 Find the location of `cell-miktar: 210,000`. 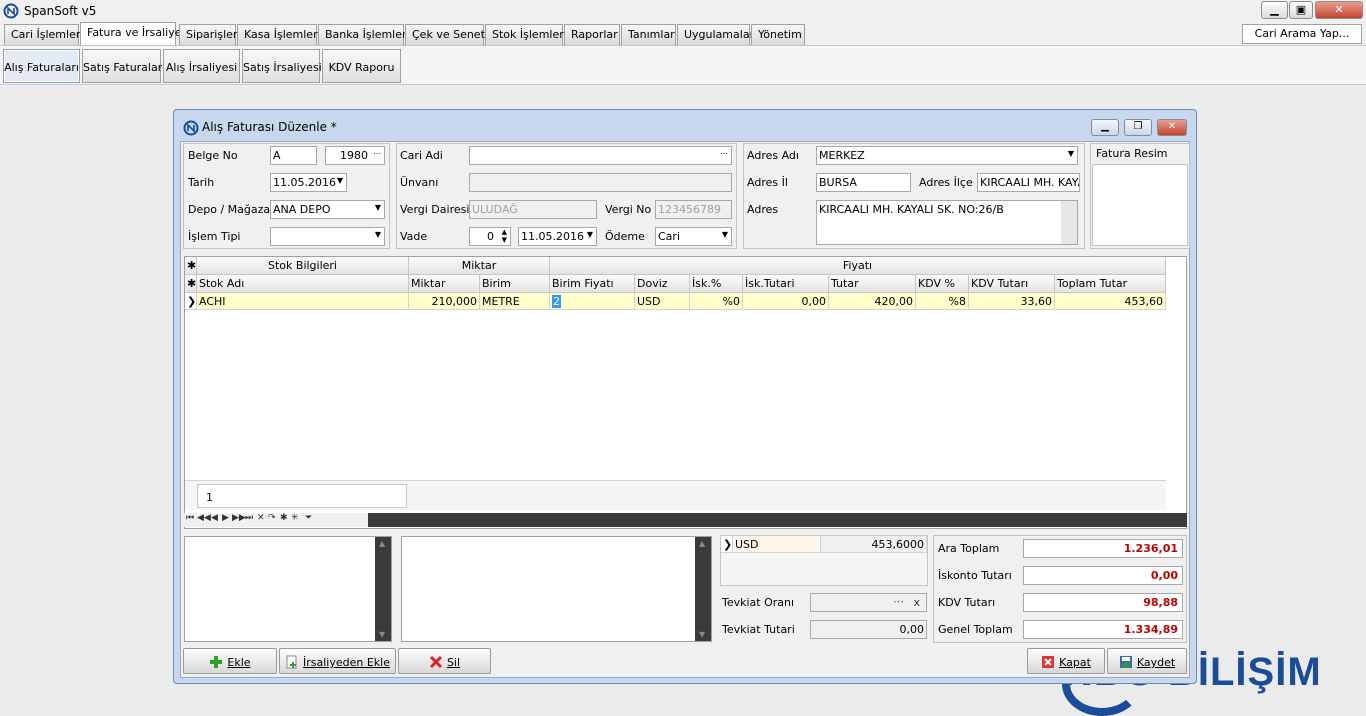

cell-miktar: 210,000 is located at coordinates (444, 301).